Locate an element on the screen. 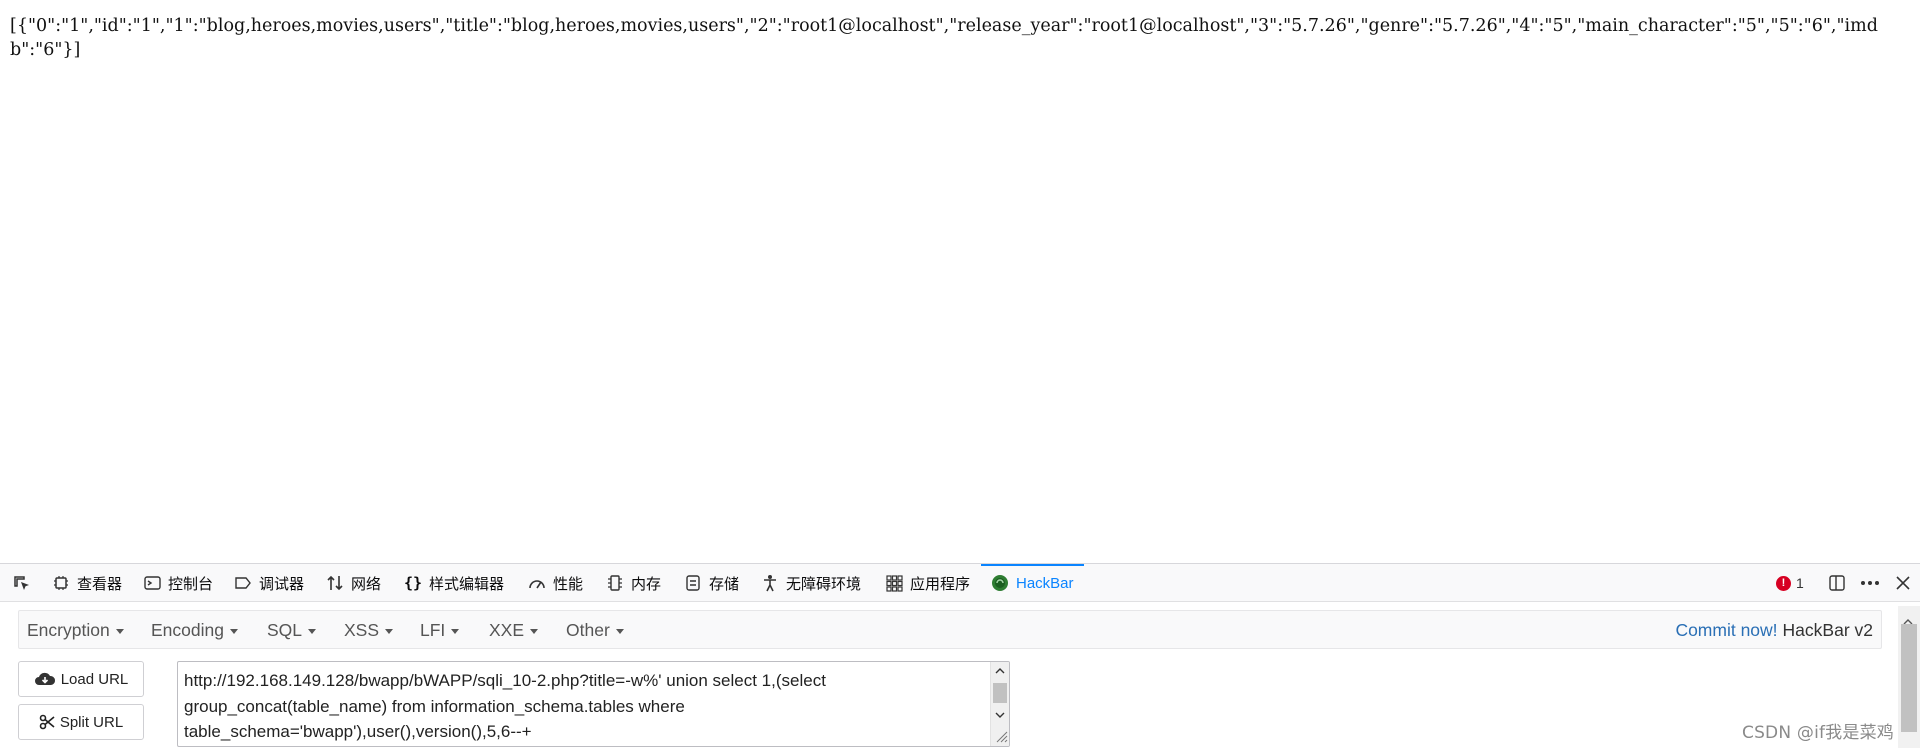 This screenshot has width=1920, height=748. tab-debugger: 调试器 is located at coordinates (269, 583).